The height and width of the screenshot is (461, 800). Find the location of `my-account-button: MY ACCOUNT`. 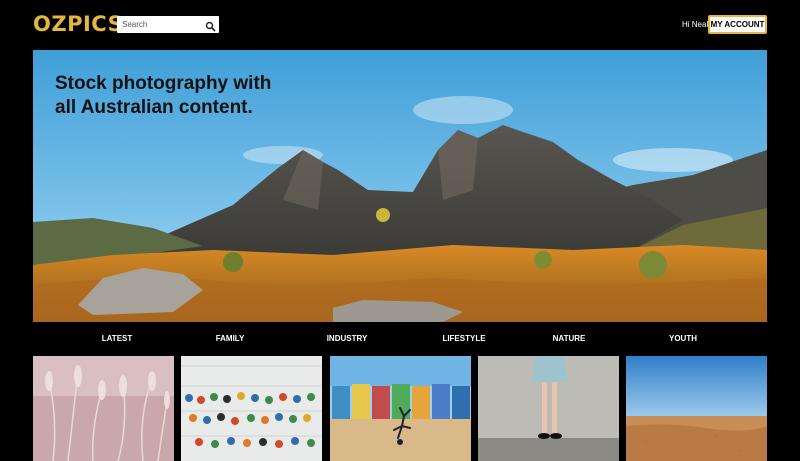

my-account-button: MY ACCOUNT is located at coordinates (737, 24).